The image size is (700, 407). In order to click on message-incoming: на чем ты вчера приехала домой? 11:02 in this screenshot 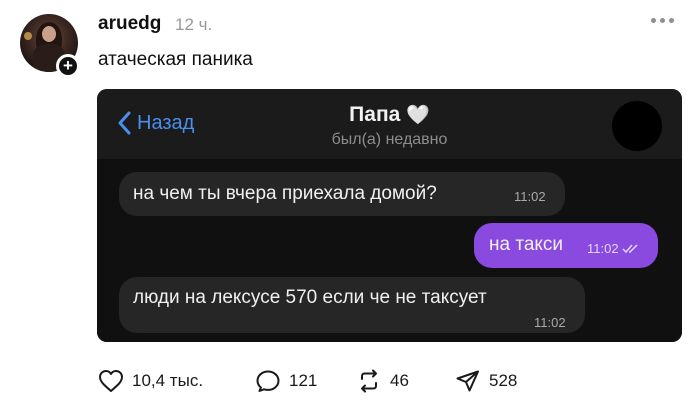, I will do `click(342, 194)`.